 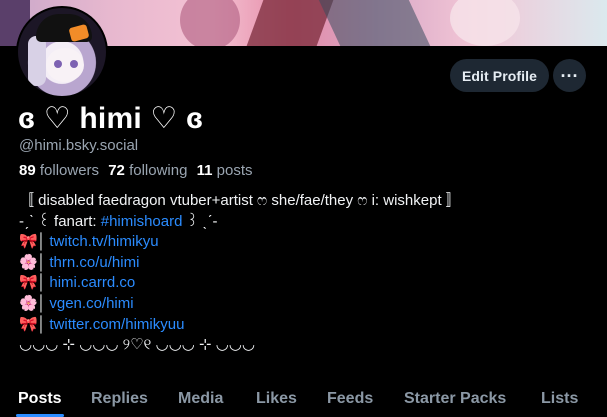 What do you see at coordinates (91, 303) in the screenshot?
I see `bio-link: vgen.co/himi` at bounding box center [91, 303].